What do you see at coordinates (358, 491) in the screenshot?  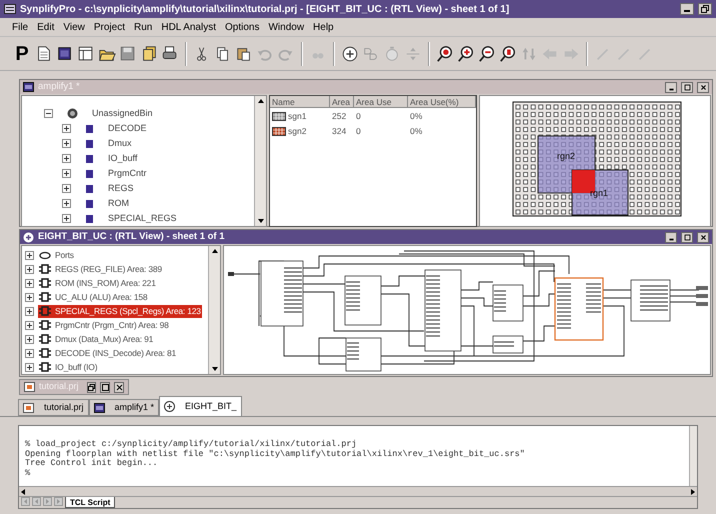 I see `horizontal-scrollbar` at bounding box center [358, 491].